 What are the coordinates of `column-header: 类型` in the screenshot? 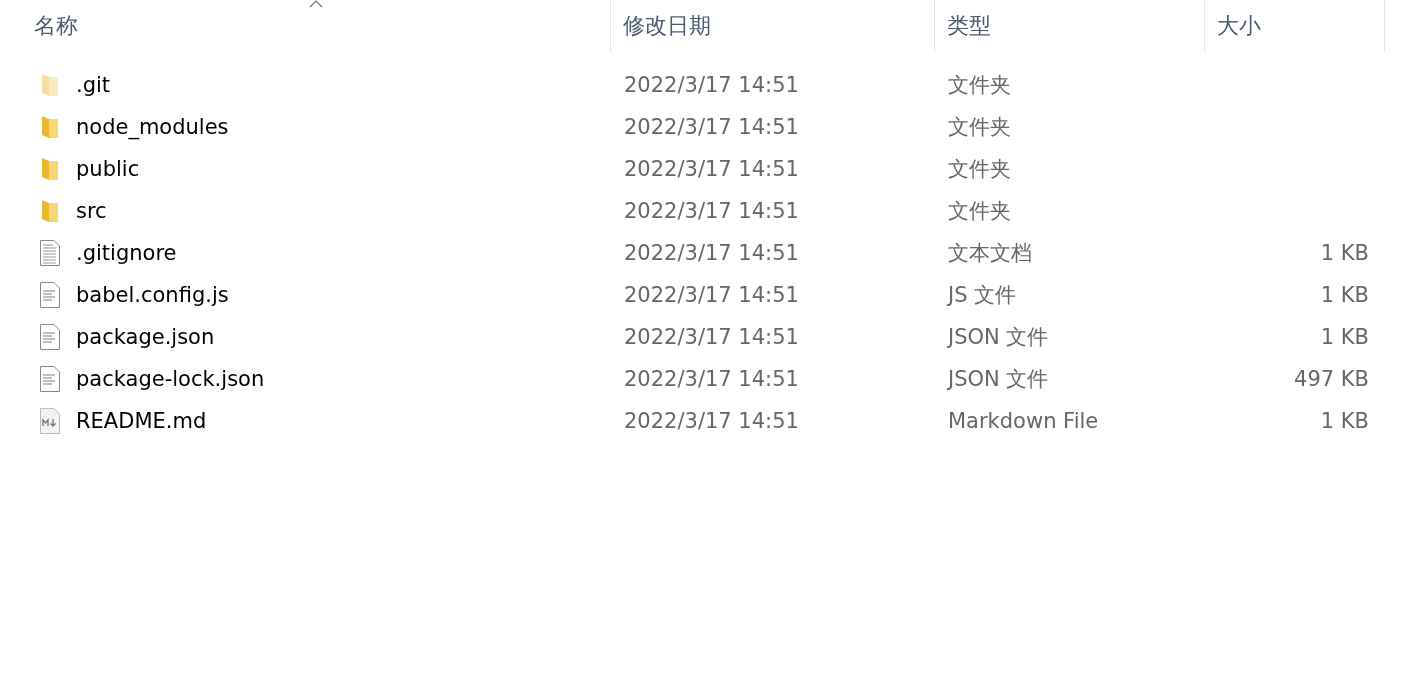 It's located at (969, 26).